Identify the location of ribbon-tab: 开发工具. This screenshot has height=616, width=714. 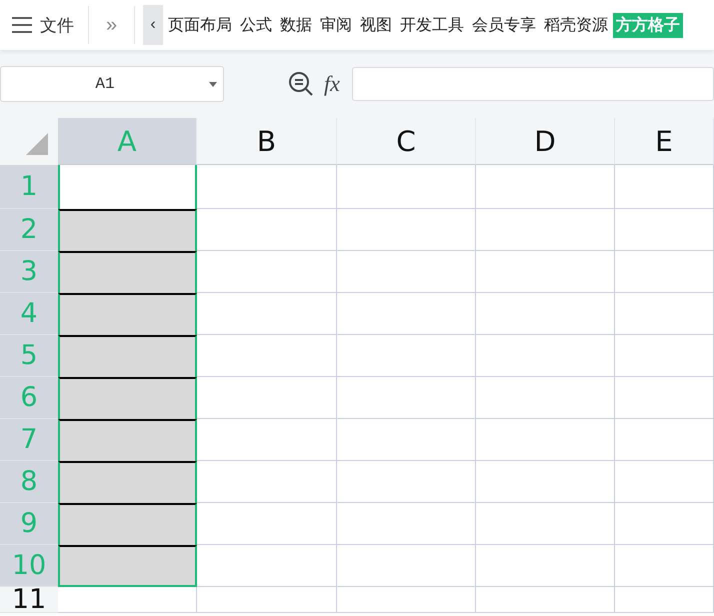
(432, 25).